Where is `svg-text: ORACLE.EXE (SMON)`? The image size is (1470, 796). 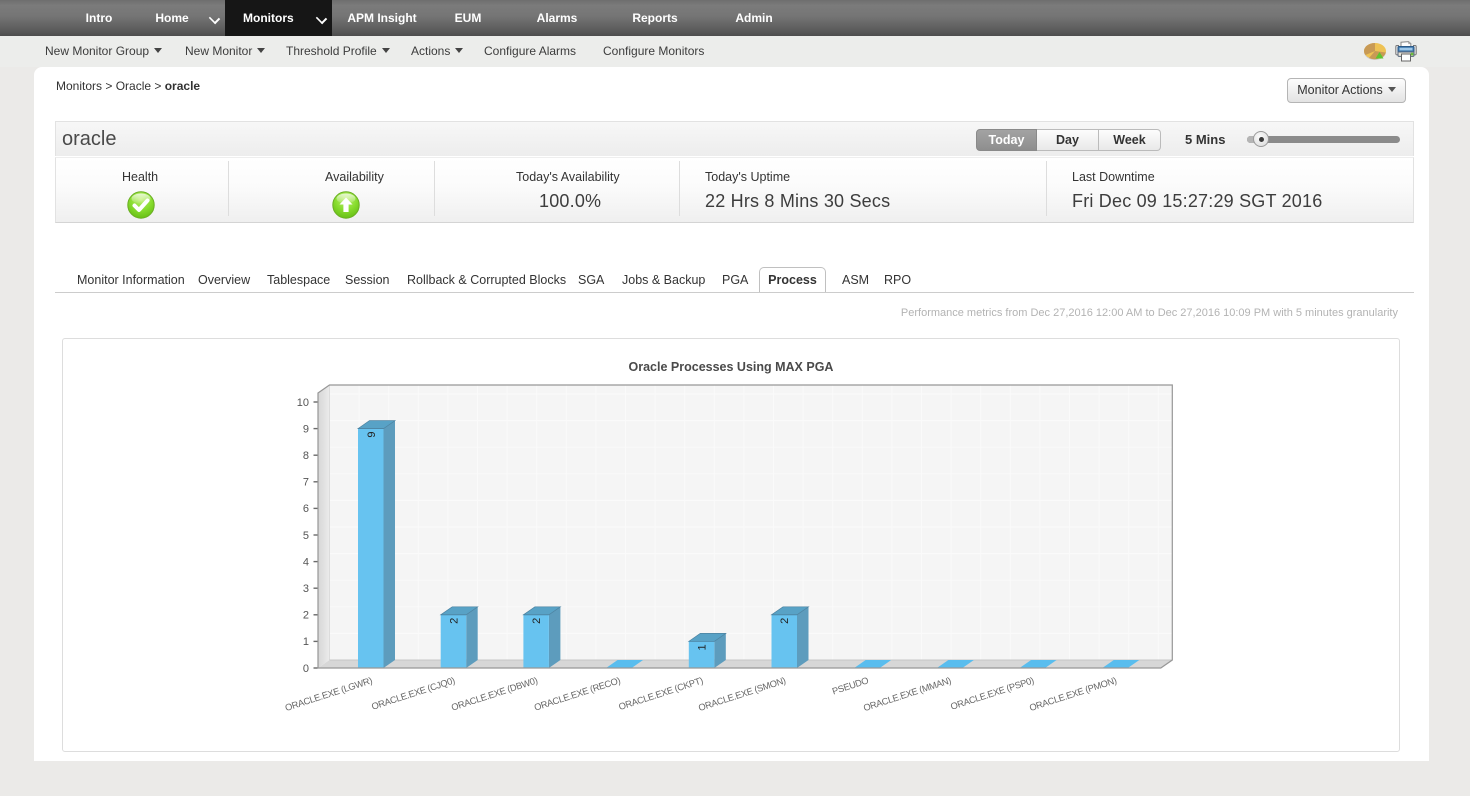
svg-text: ORACLE.EXE (SMON) is located at coordinates (742, 694).